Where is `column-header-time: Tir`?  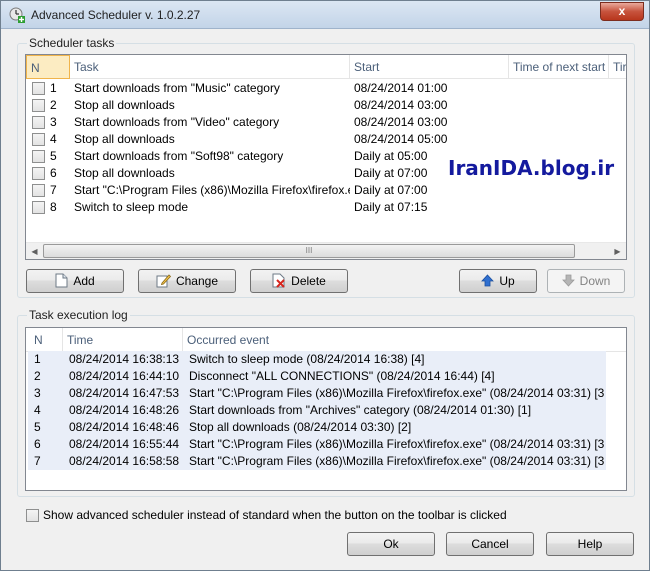
column-header-time: Tir is located at coordinates (617, 67).